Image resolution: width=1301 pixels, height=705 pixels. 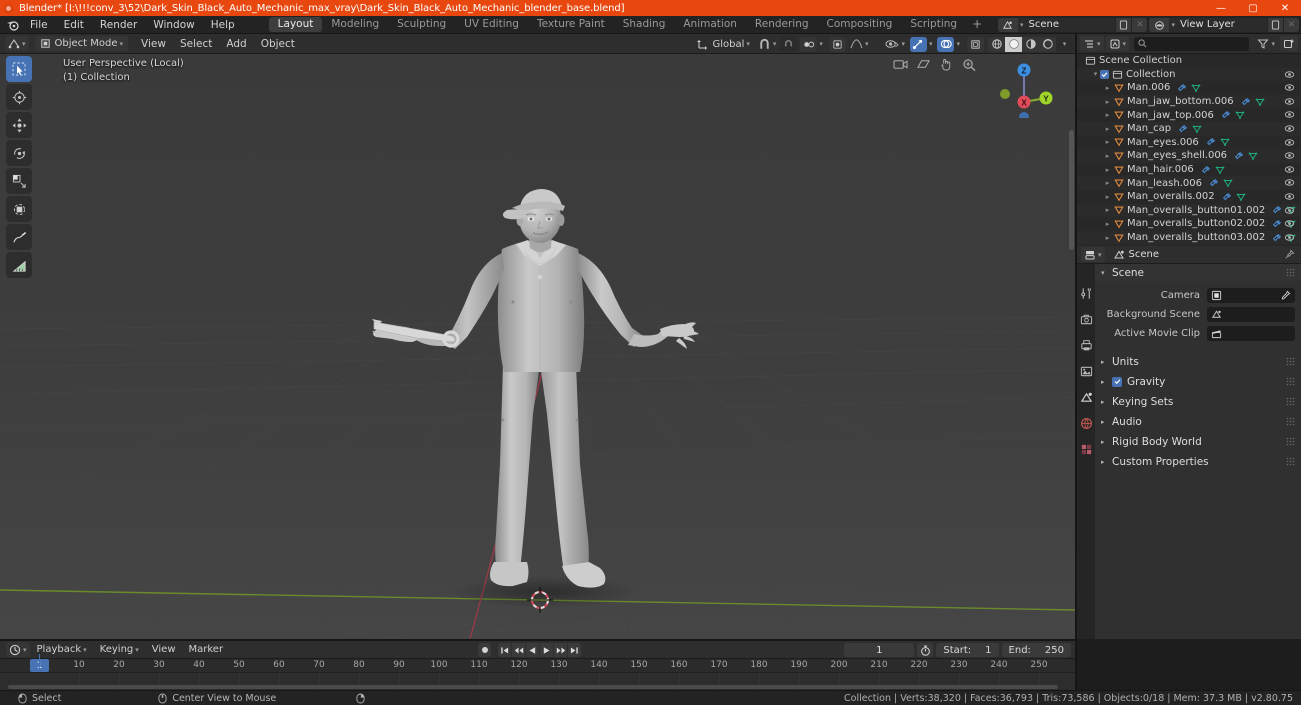 I want to click on workspace-tab-layout: Layout, so click(x=295, y=24).